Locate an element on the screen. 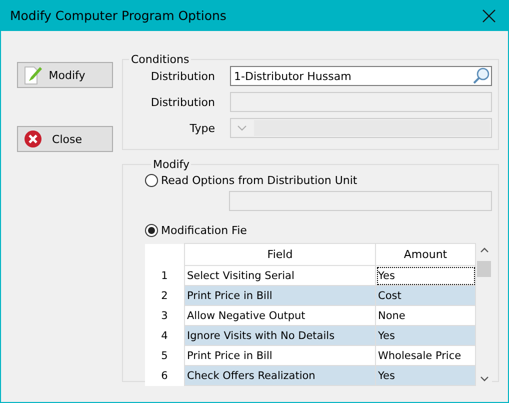 This screenshot has height=403, width=509. column-header: Field is located at coordinates (280, 255).